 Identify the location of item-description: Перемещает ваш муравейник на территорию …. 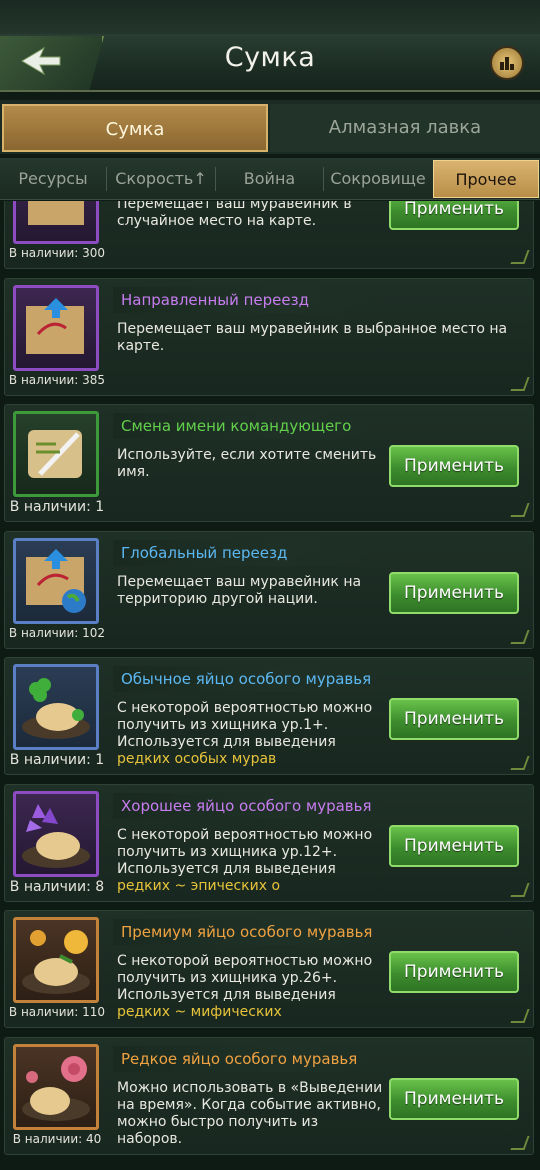
(239, 590).